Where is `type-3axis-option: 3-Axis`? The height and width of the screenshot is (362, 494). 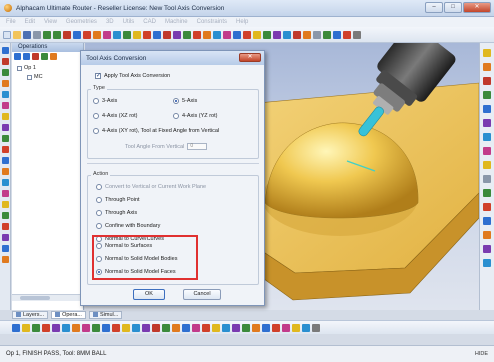 type-3axis-option: 3-Axis is located at coordinates (105, 101).